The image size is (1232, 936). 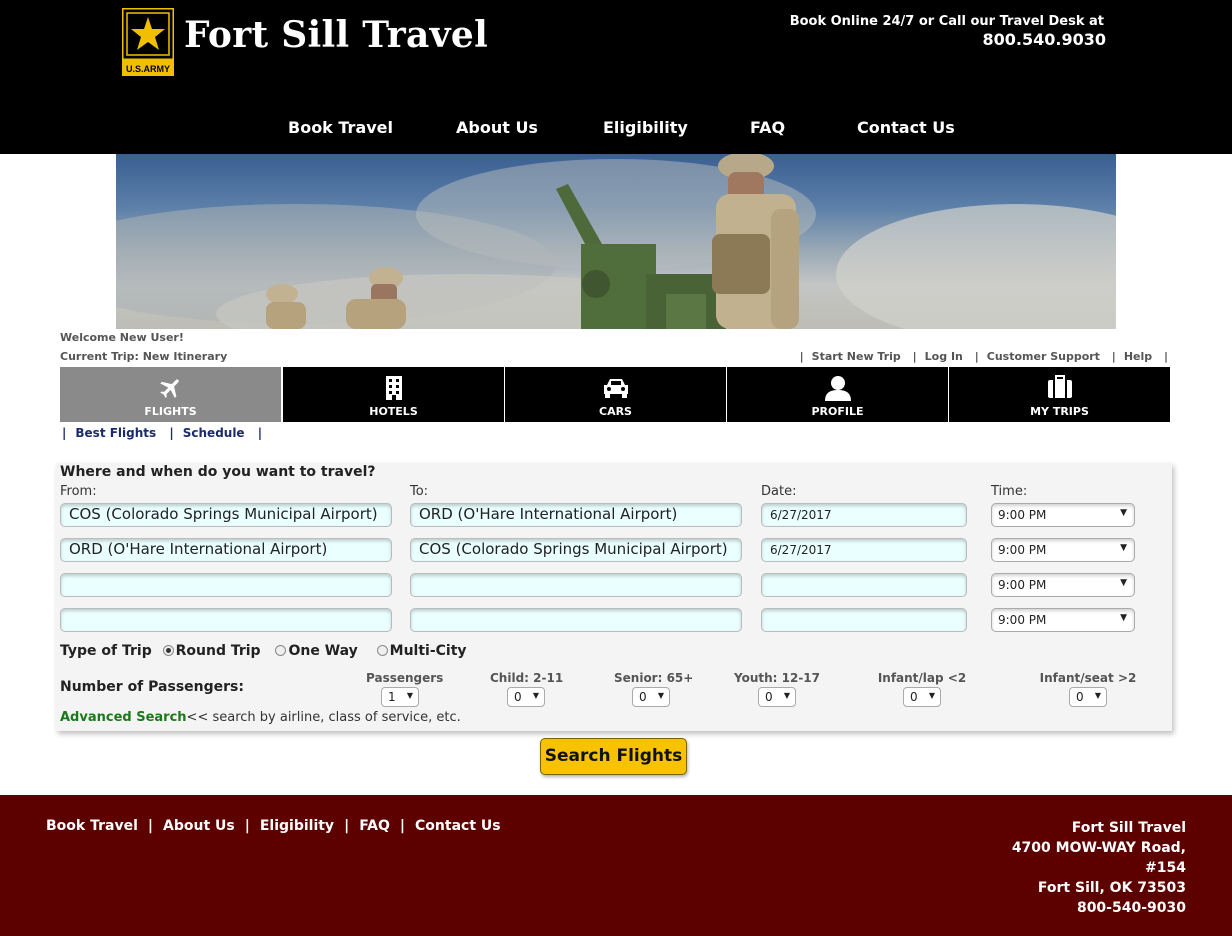 What do you see at coordinates (767, 127) in the screenshot?
I see `nav-faq: FAQ` at bounding box center [767, 127].